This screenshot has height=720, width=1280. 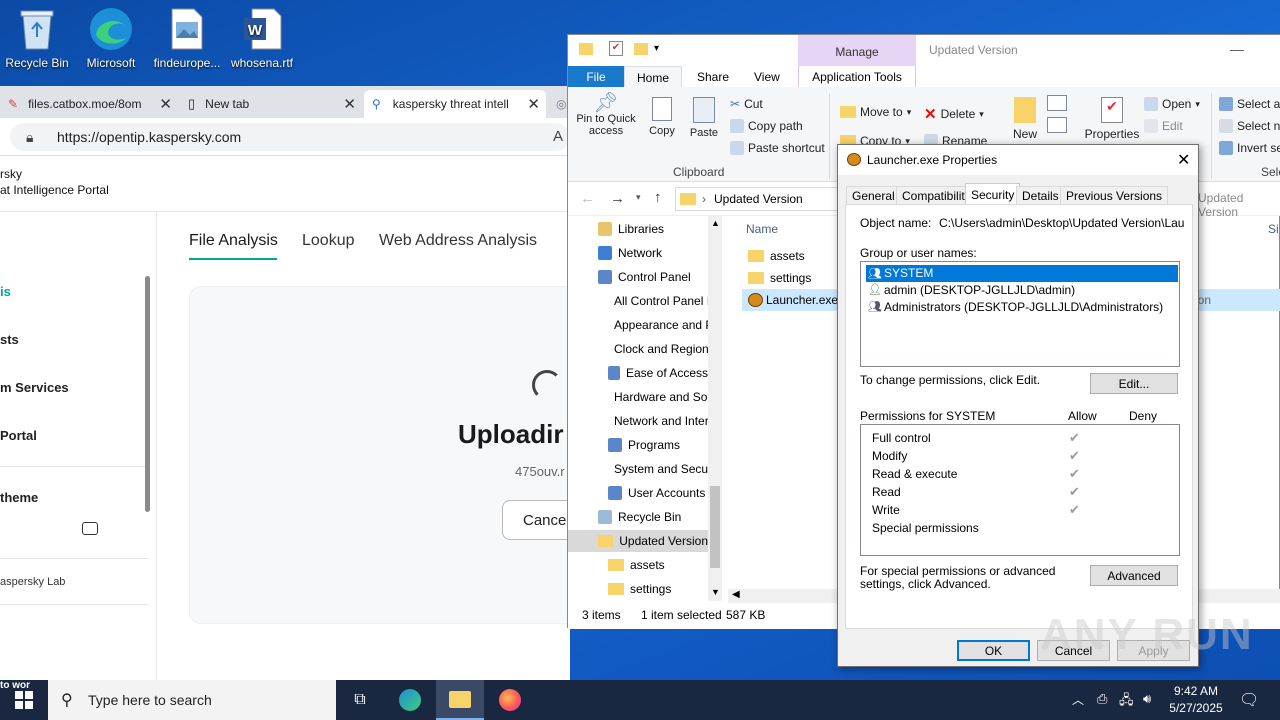 What do you see at coordinates (616, 48) in the screenshot?
I see `properties-qa-icon: ✔` at bounding box center [616, 48].